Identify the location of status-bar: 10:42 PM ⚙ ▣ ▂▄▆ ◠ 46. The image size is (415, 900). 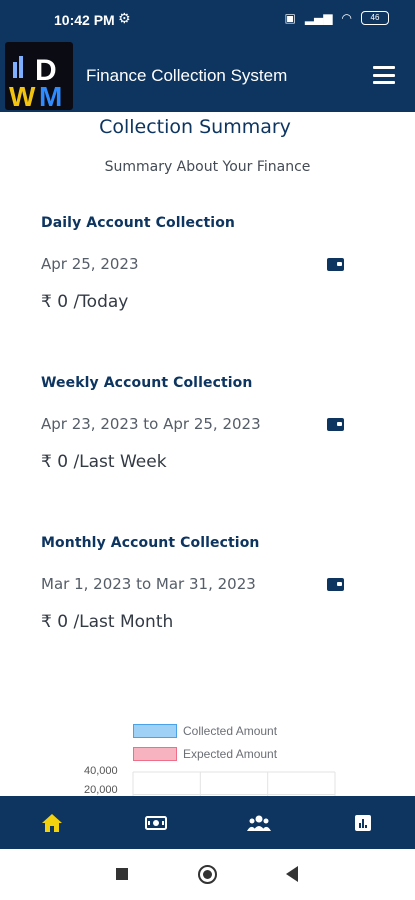
(207, 20).